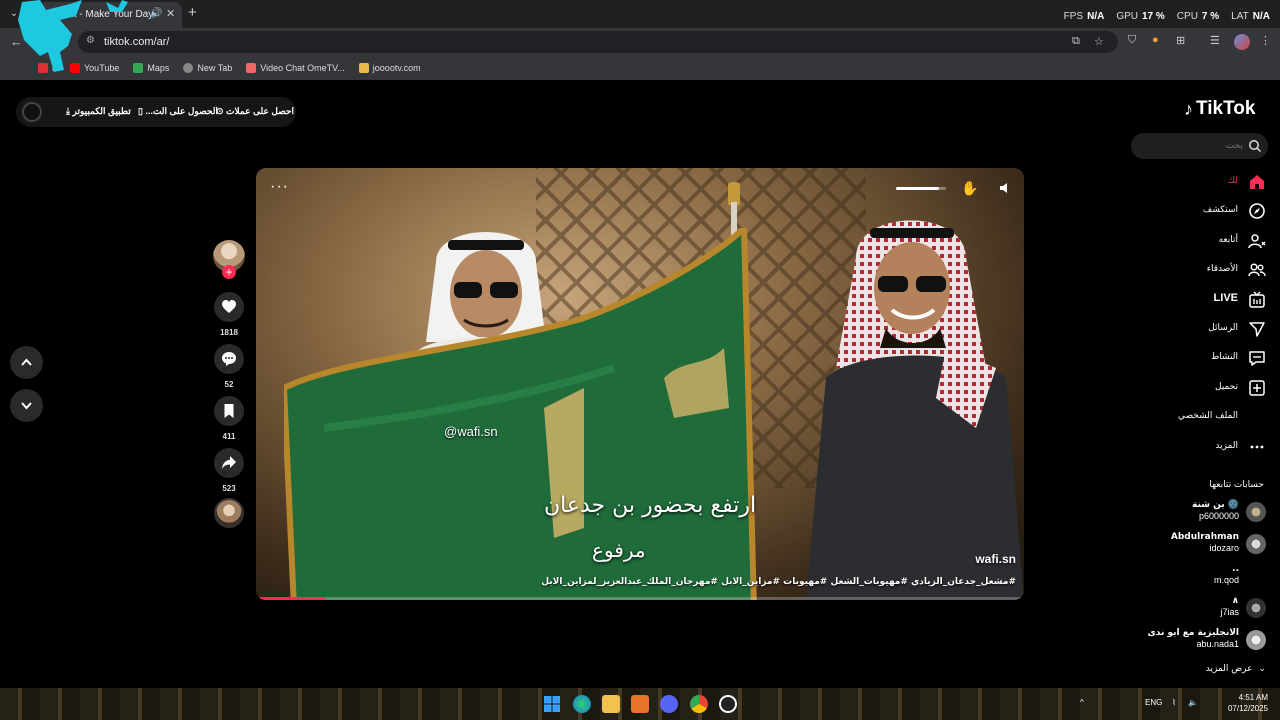 The image size is (1280, 720). Describe the element at coordinates (47, 68) in the screenshot. I see `bookmark-gmail: il` at that location.